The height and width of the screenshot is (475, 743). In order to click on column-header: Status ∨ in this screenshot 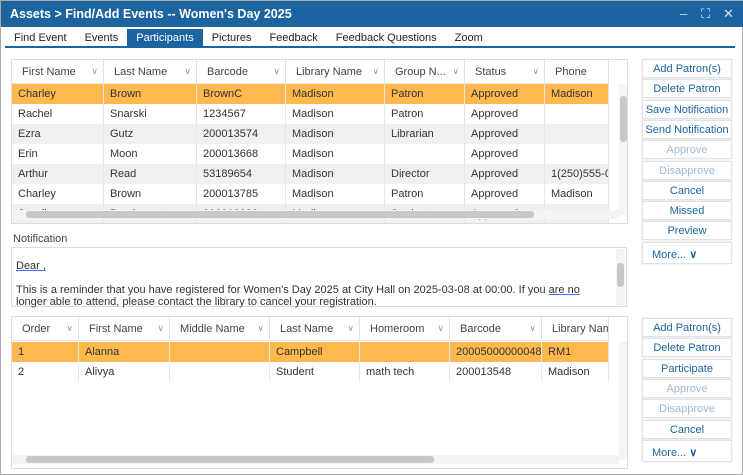, I will do `click(505, 71)`.